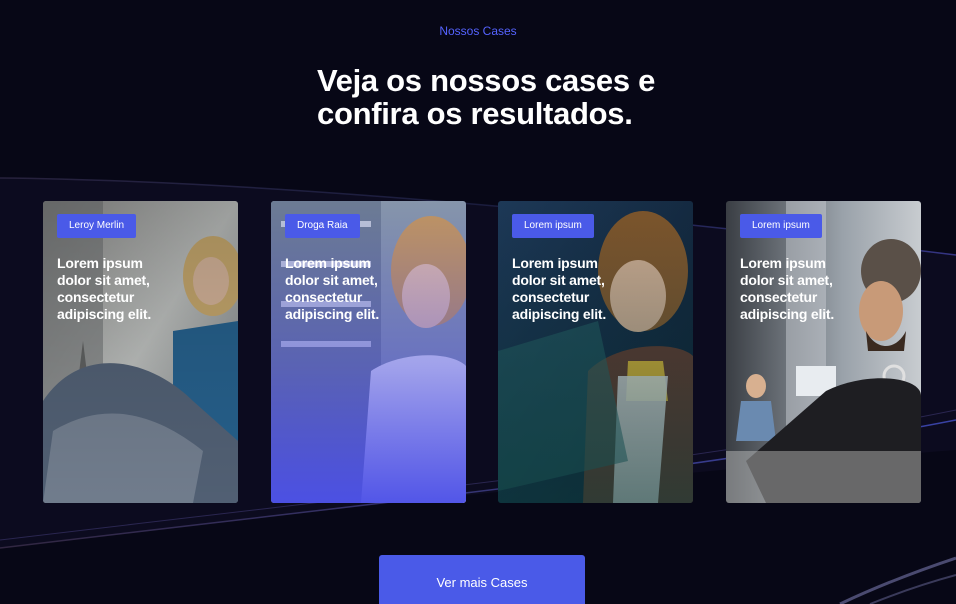 Image resolution: width=956 pixels, height=604 pixels. What do you see at coordinates (482, 579) in the screenshot?
I see `view-more-cases-button: Ver mais Cases` at bounding box center [482, 579].